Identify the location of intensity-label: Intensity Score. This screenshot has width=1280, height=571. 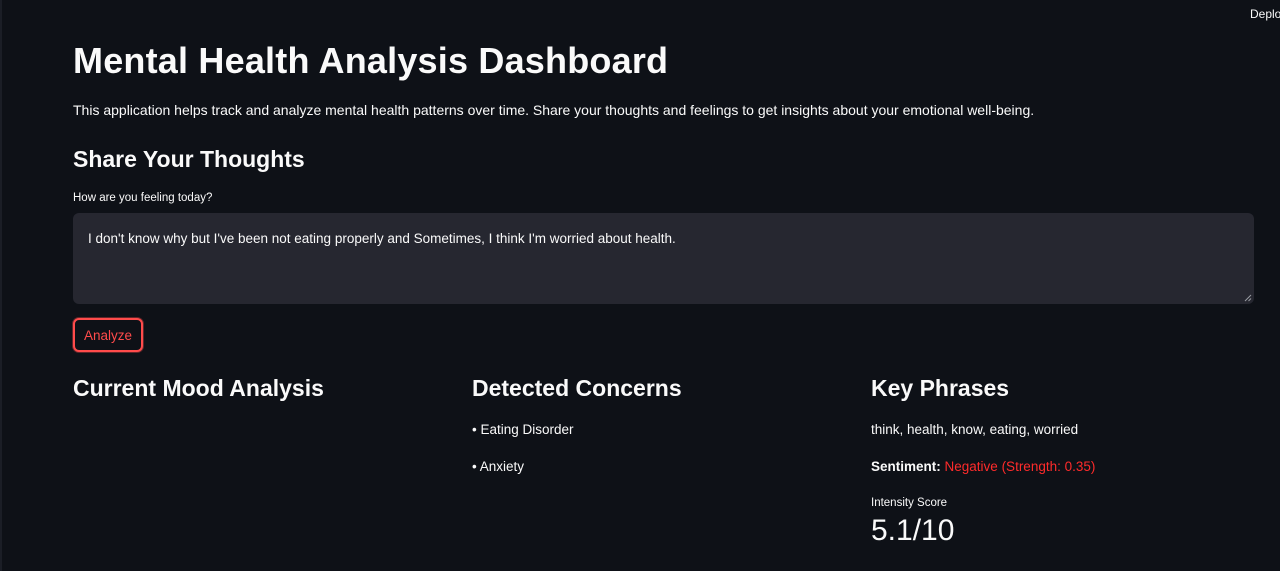
(909, 503).